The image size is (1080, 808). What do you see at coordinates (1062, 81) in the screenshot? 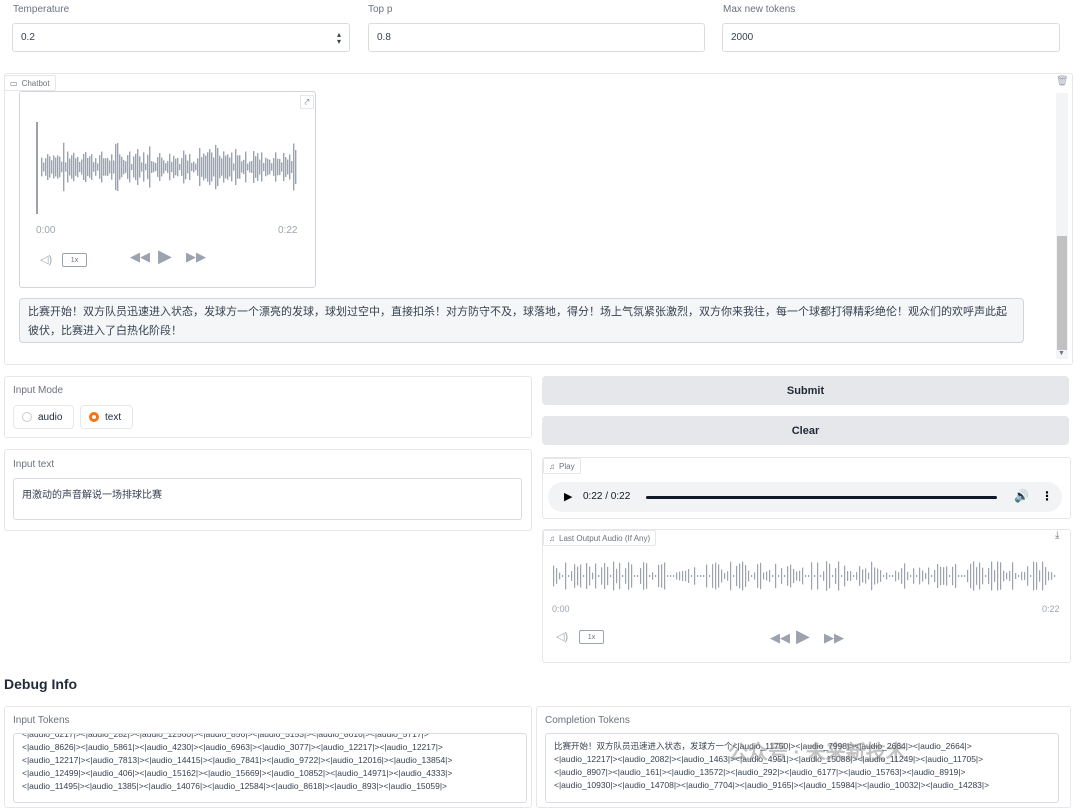
I see `trash-icon: 🗑` at bounding box center [1062, 81].